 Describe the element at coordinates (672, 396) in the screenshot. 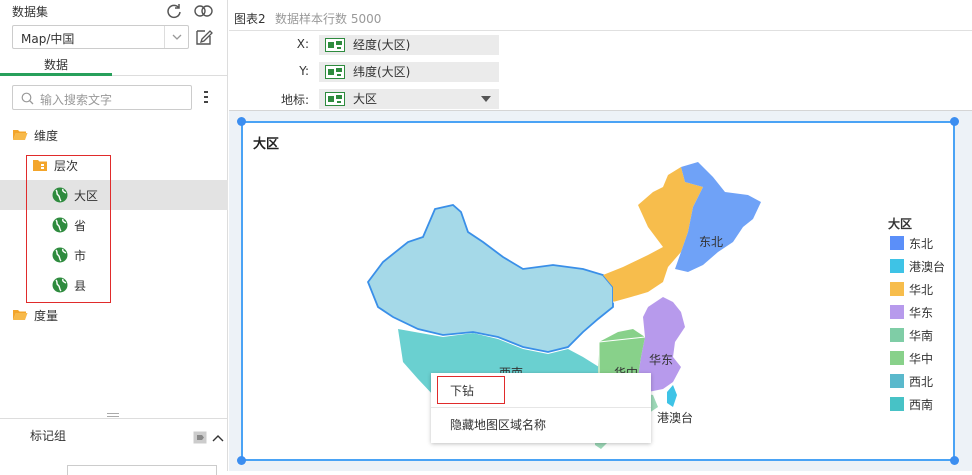

I see `region-gangaotai` at that location.